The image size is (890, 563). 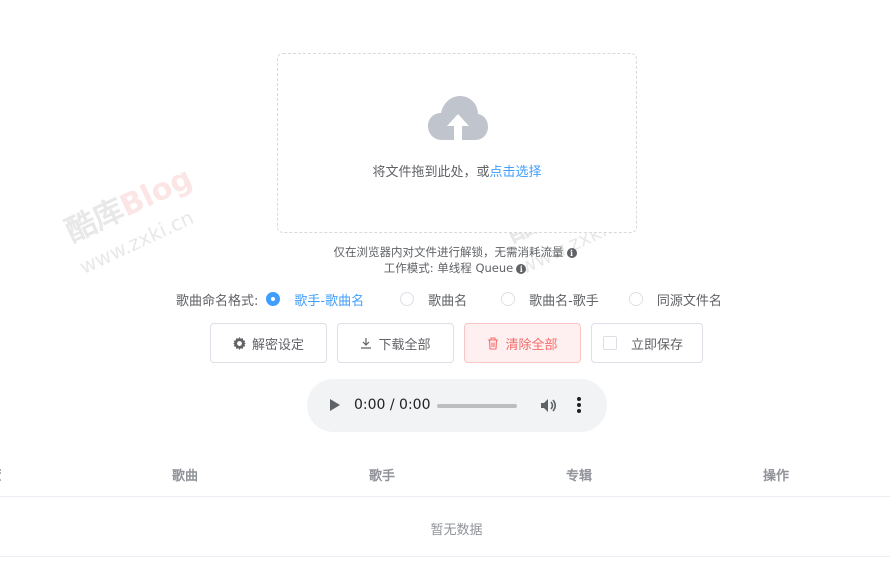 What do you see at coordinates (392, 405) in the screenshot?
I see `playback-time: 0:00 / 0:00` at bounding box center [392, 405].